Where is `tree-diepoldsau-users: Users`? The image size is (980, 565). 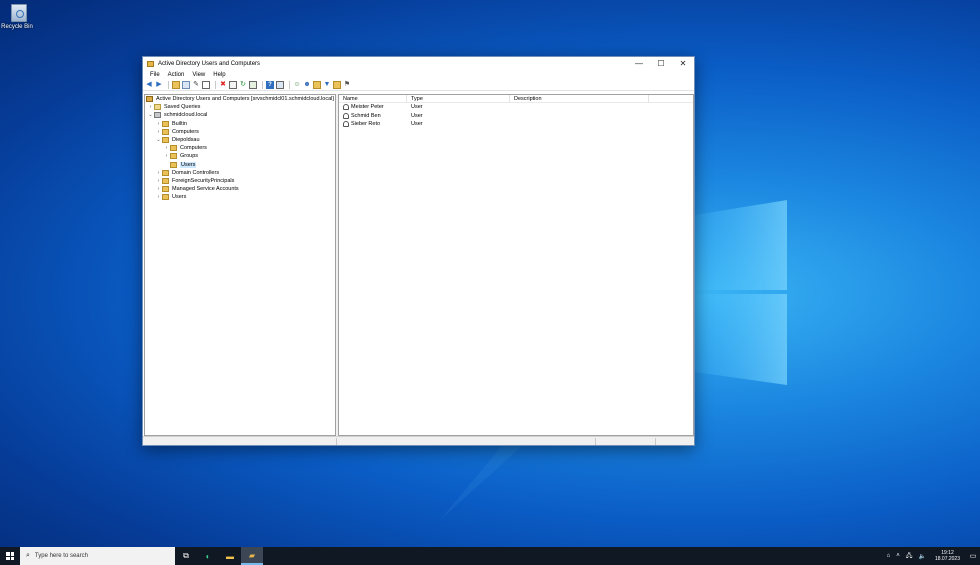 tree-diepoldsau-users: Users is located at coordinates (240, 165).